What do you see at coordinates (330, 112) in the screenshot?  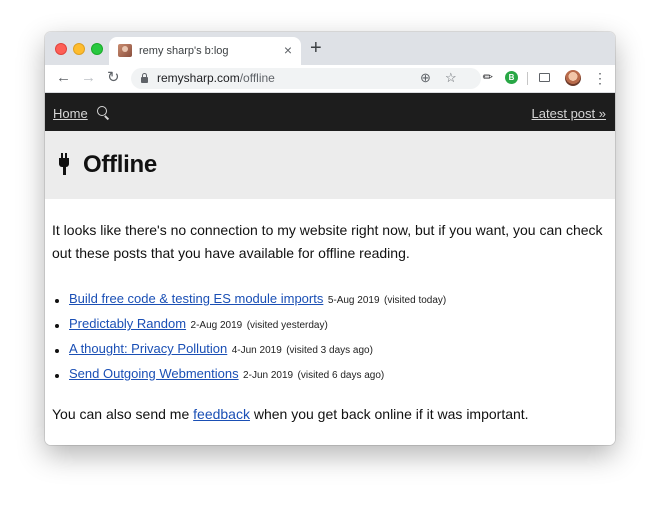 I see `site-nav: Home Latest post »` at bounding box center [330, 112].